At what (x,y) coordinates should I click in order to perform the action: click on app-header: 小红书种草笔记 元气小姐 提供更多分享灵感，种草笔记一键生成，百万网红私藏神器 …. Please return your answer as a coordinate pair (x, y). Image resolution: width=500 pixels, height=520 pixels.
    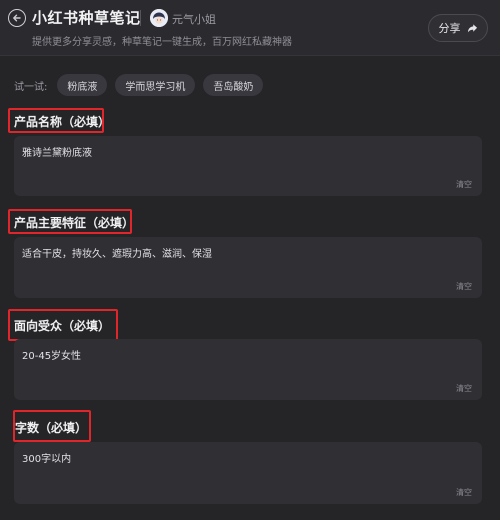
    Looking at the image, I should click on (250, 28).